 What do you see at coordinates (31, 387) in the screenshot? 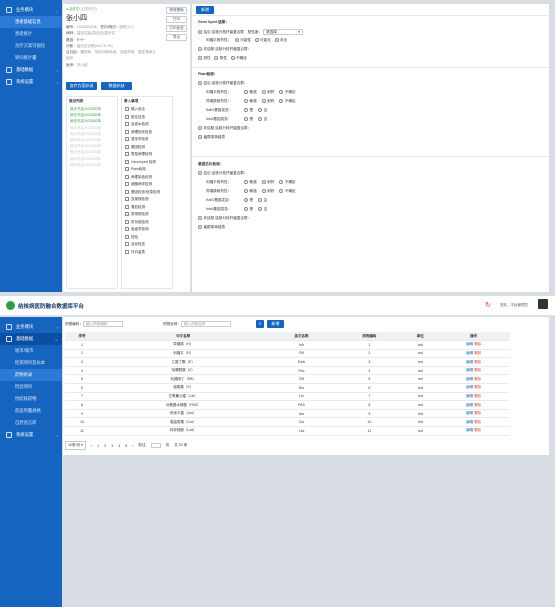
I see `sidebar-item-5: 检验项目` at bounding box center [31, 387].